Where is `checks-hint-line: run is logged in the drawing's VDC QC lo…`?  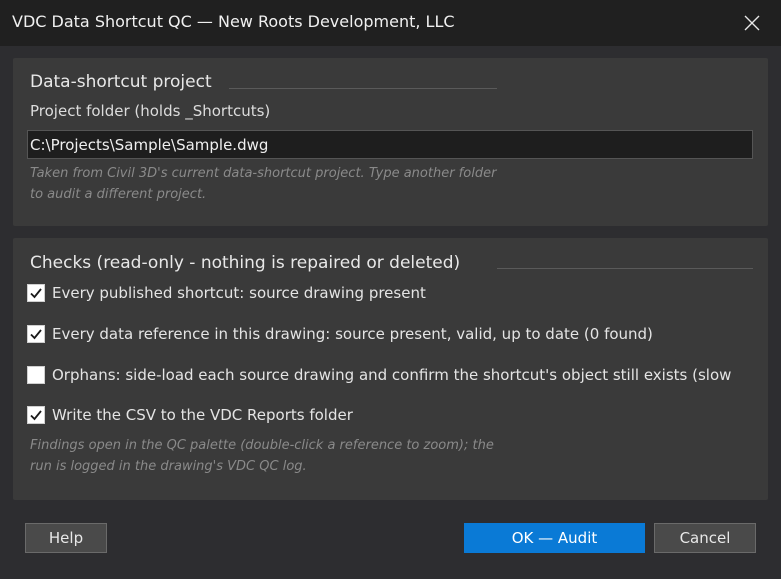 checks-hint-line: run is logged in the drawing's VDC QC lo… is located at coordinates (168, 466).